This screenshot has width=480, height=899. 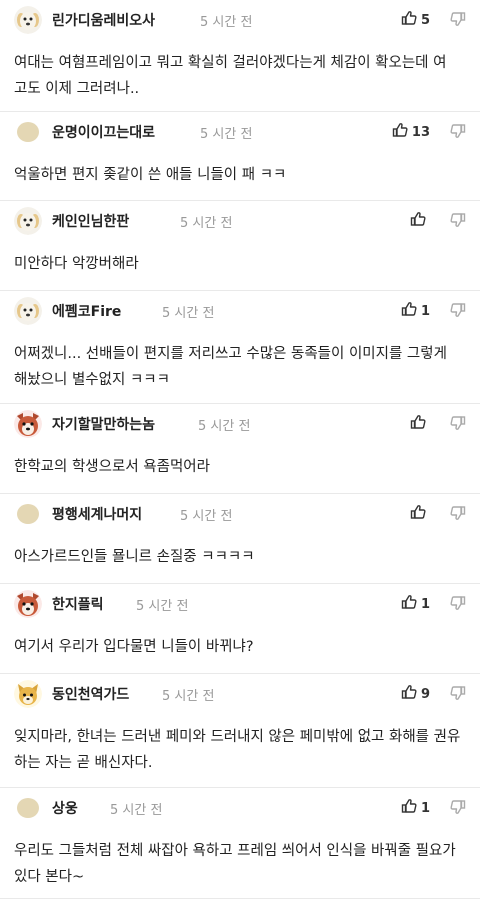 I want to click on comment-item: 케인인님한판 5 시간 전미안하다 악깡버해라, so click(x=240, y=246).